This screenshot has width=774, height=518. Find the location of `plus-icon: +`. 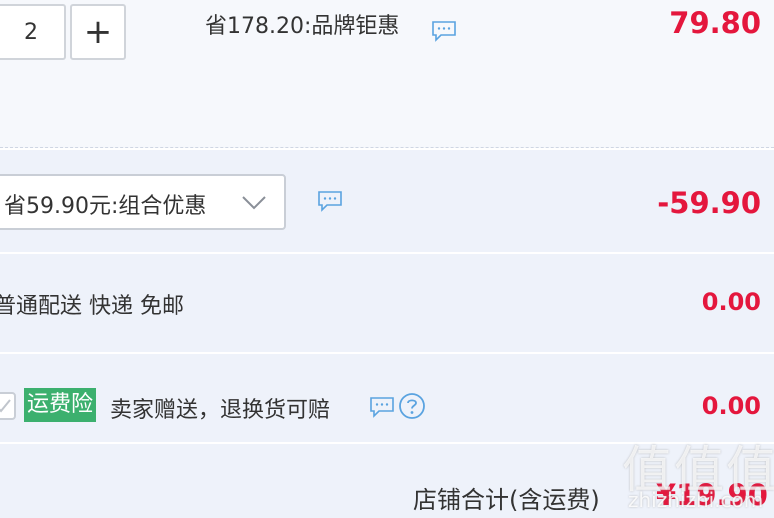

plus-icon: + is located at coordinates (98, 32).